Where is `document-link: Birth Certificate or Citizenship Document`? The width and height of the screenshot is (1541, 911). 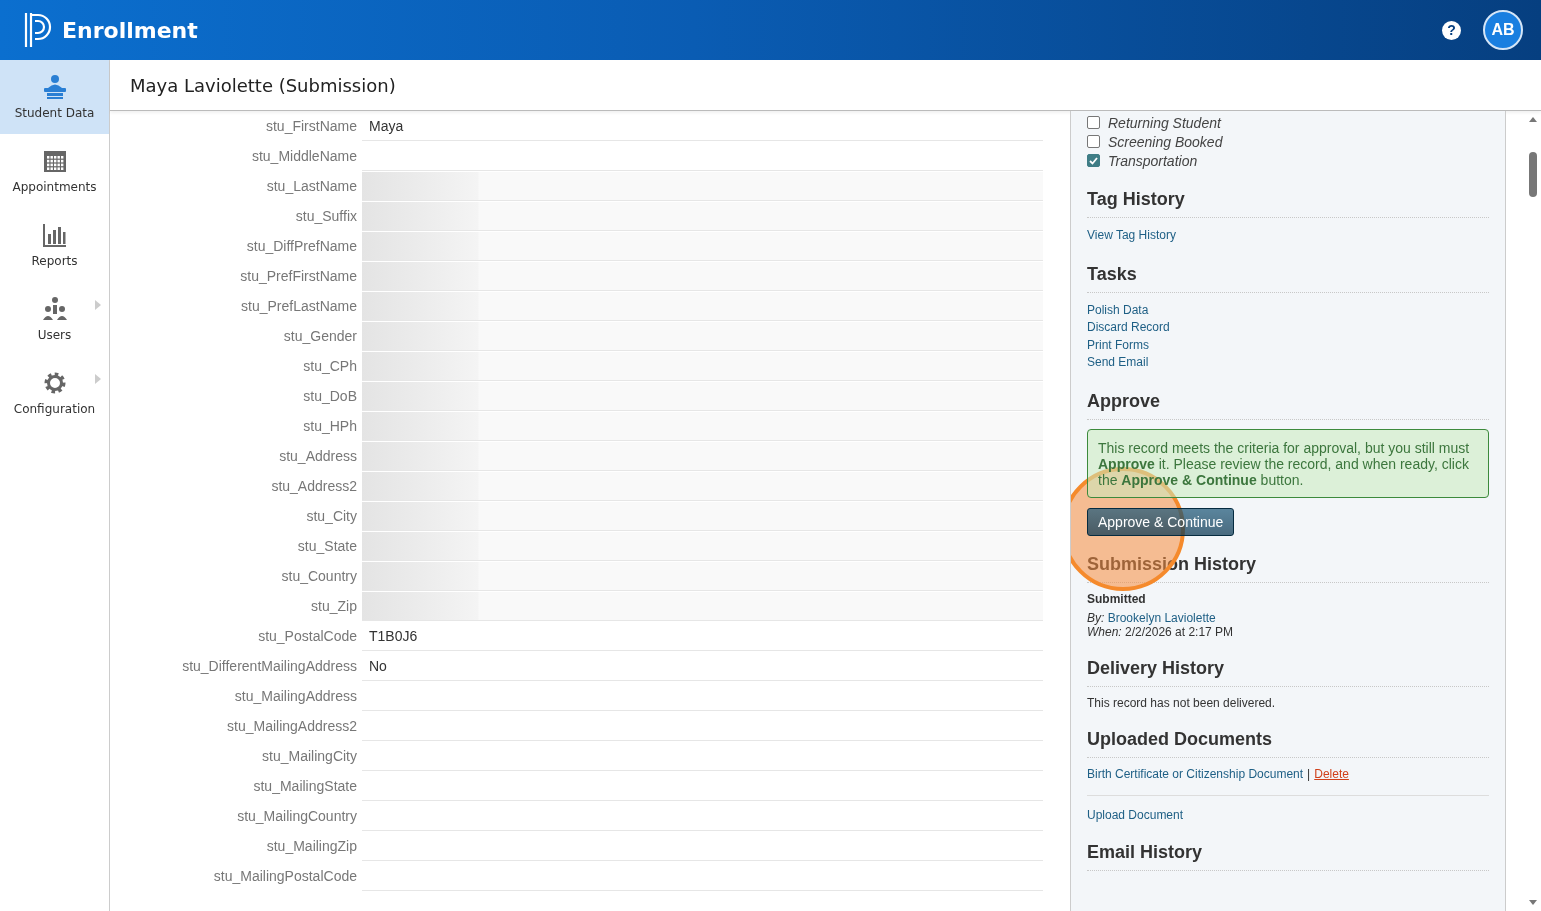 document-link: Birth Certificate or Citizenship Document is located at coordinates (1195, 773).